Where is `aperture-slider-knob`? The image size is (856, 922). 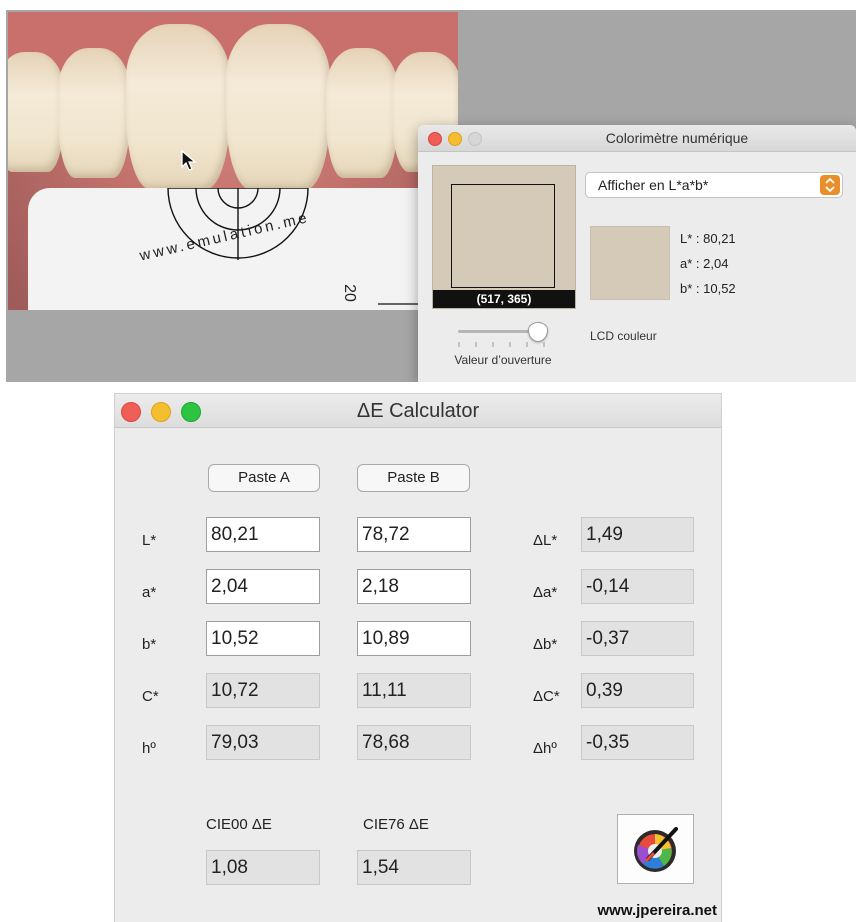 aperture-slider-knob is located at coordinates (538, 332).